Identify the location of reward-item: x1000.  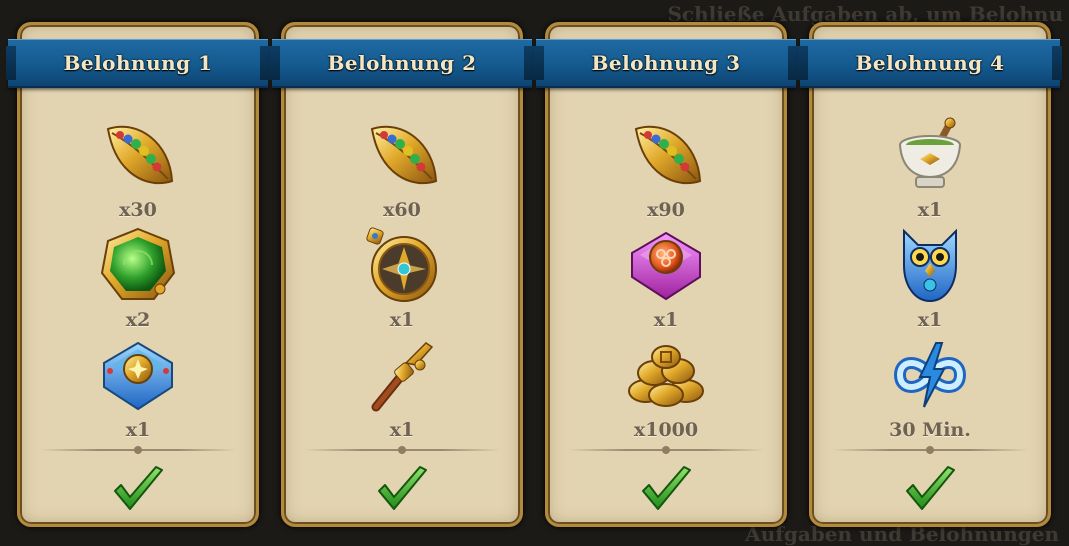
(666, 388).